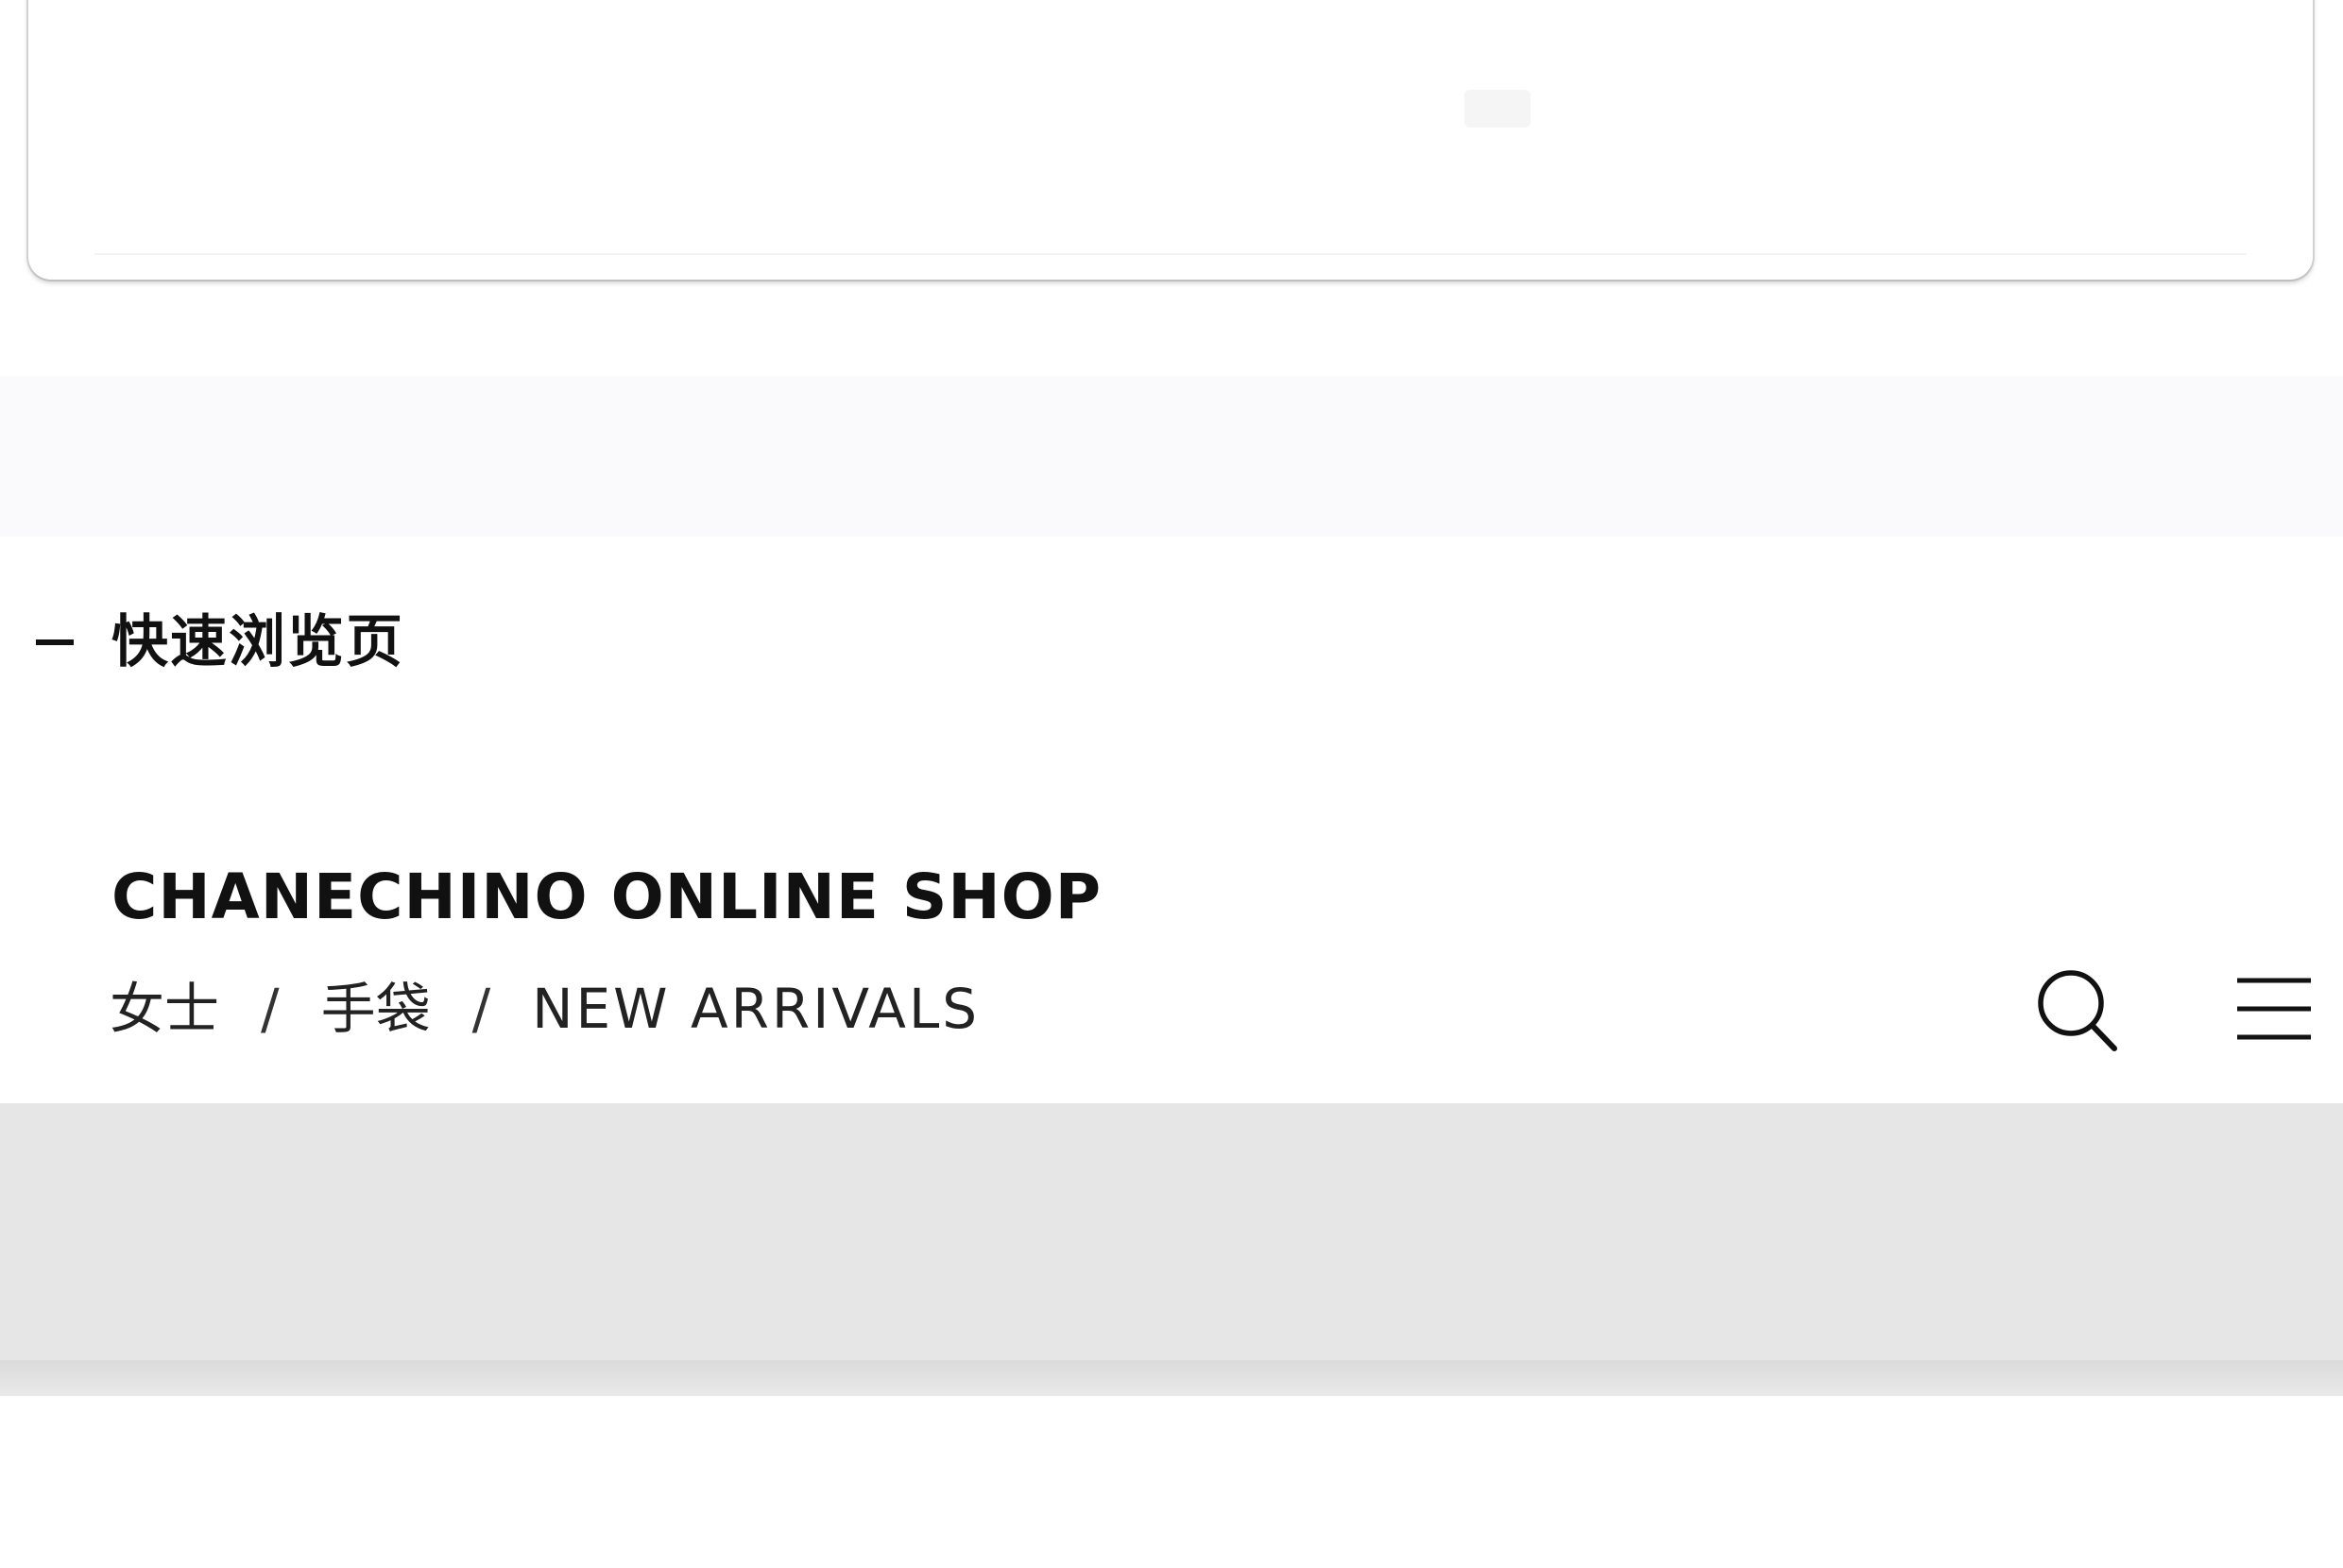 The image size is (2343, 1568). I want to click on search-button, so click(2078, 1010).